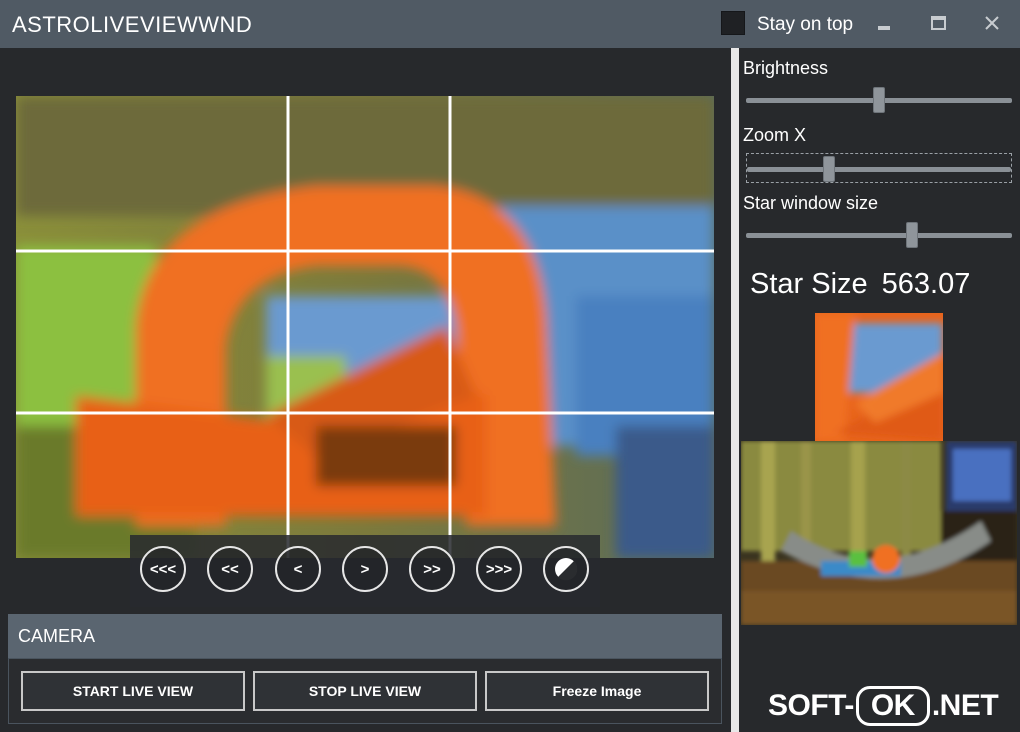 The height and width of the screenshot is (732, 1020). I want to click on stay-on-top-checkbox, so click(733, 23).